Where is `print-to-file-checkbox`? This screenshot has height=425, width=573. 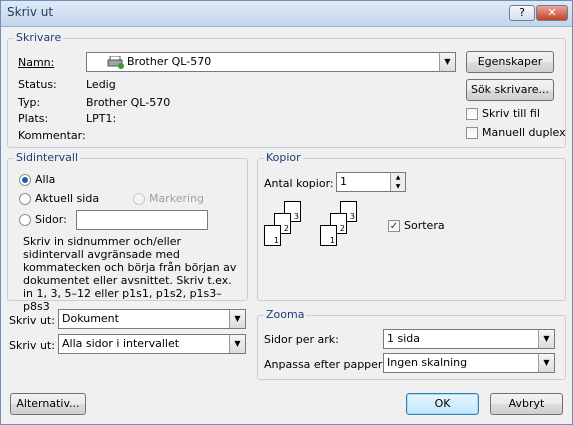
print-to-file-checkbox is located at coordinates (472, 114).